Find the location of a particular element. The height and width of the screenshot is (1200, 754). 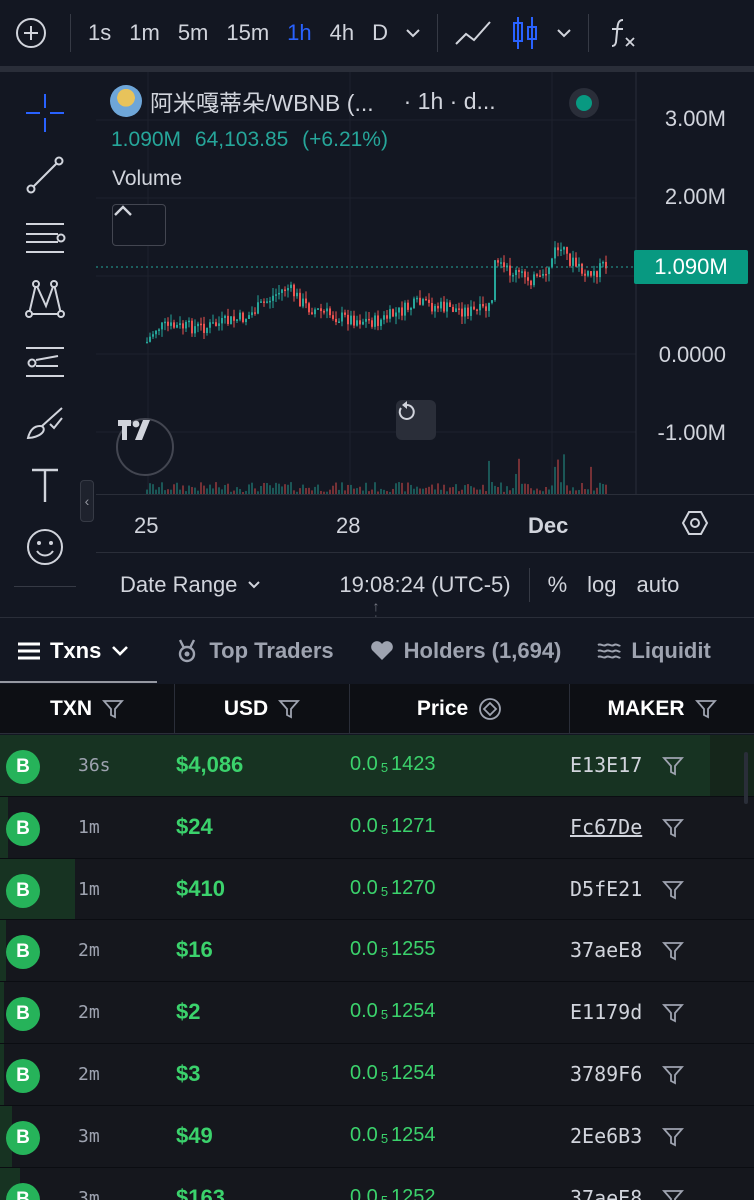

volume-value: 64,103.85 is located at coordinates (241, 139).